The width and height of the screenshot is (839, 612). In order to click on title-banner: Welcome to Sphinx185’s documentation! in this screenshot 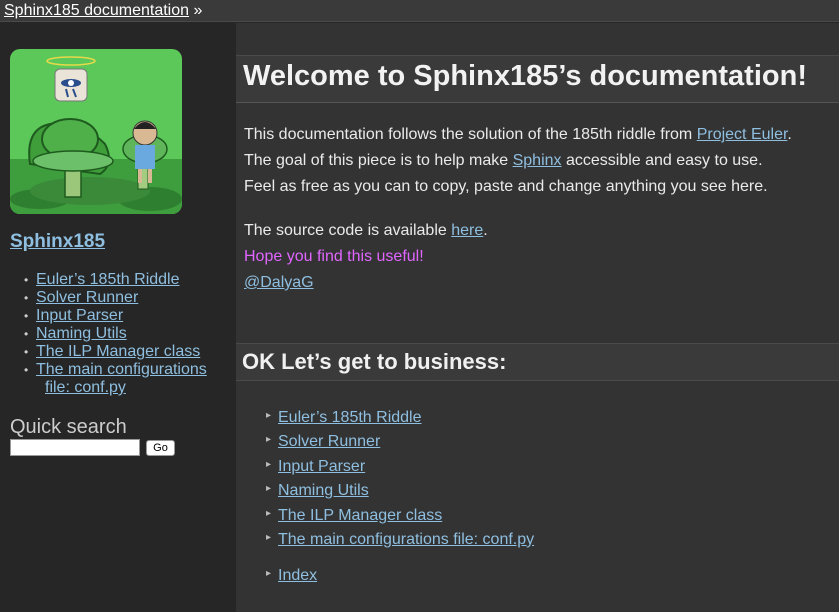, I will do `click(537, 79)`.